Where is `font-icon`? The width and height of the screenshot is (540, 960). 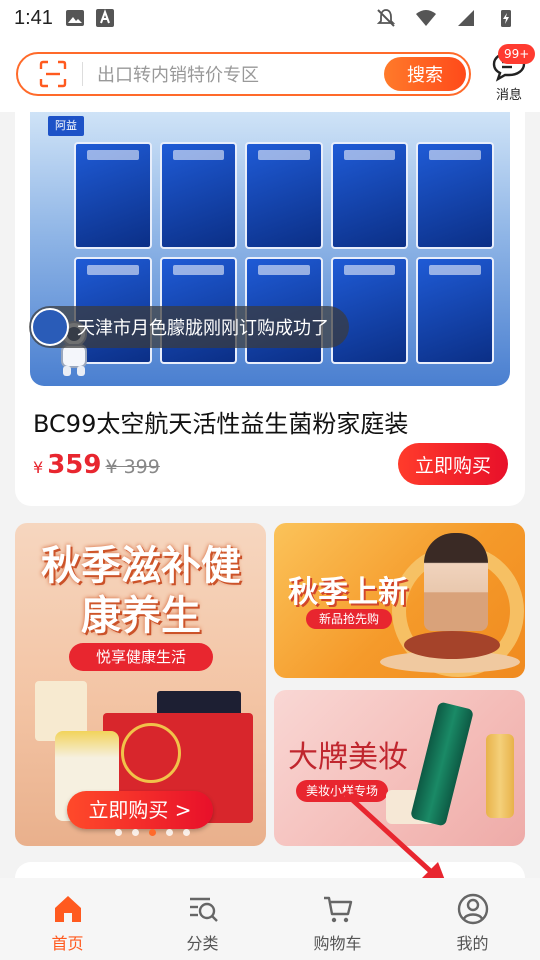 font-icon is located at coordinates (104, 18).